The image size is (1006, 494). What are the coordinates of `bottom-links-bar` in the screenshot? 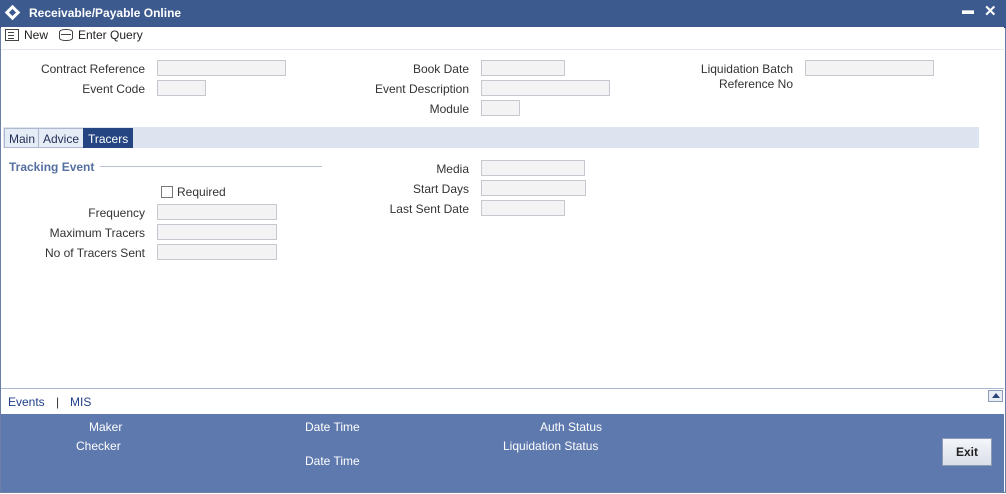 It's located at (502, 401).